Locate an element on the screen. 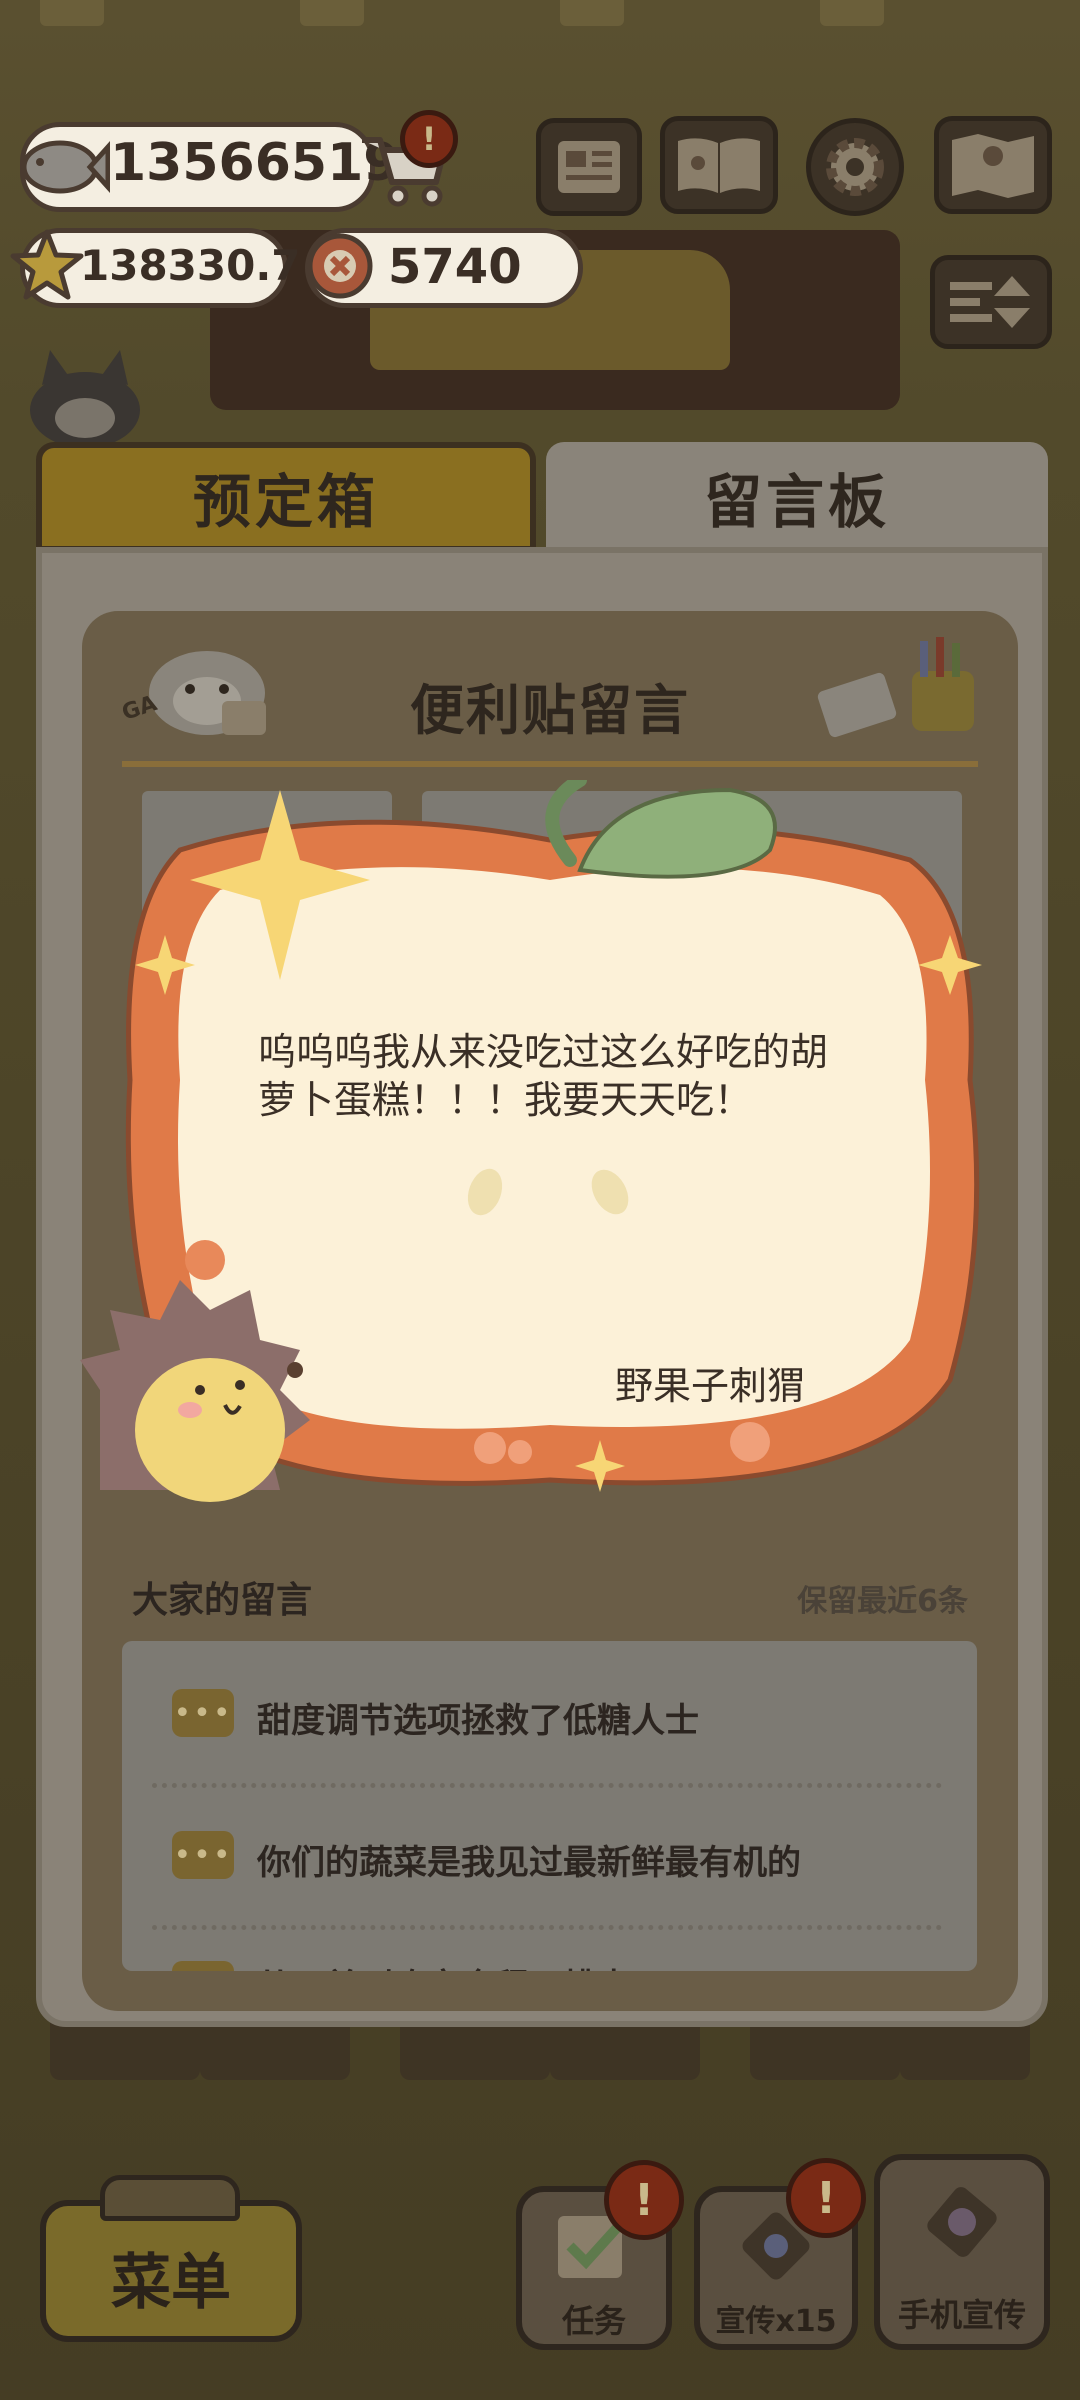  task-label: 任务 is located at coordinates (593, 2321).